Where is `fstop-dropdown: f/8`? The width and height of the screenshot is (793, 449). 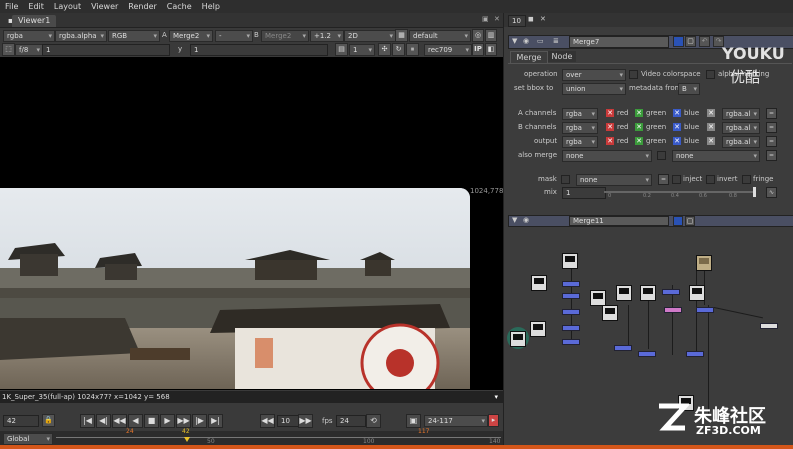 fstop-dropdown: f/8 is located at coordinates (29, 50).